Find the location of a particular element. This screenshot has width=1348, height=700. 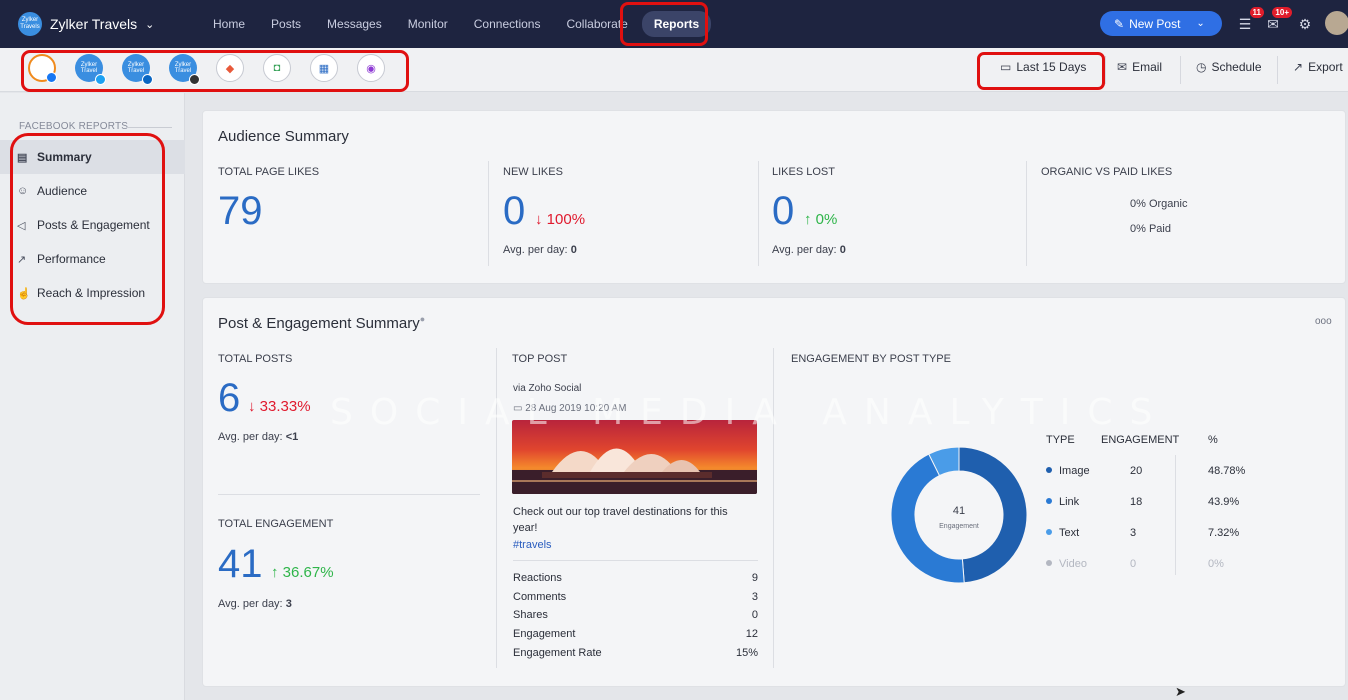

avatar is located at coordinates (1336, 23).